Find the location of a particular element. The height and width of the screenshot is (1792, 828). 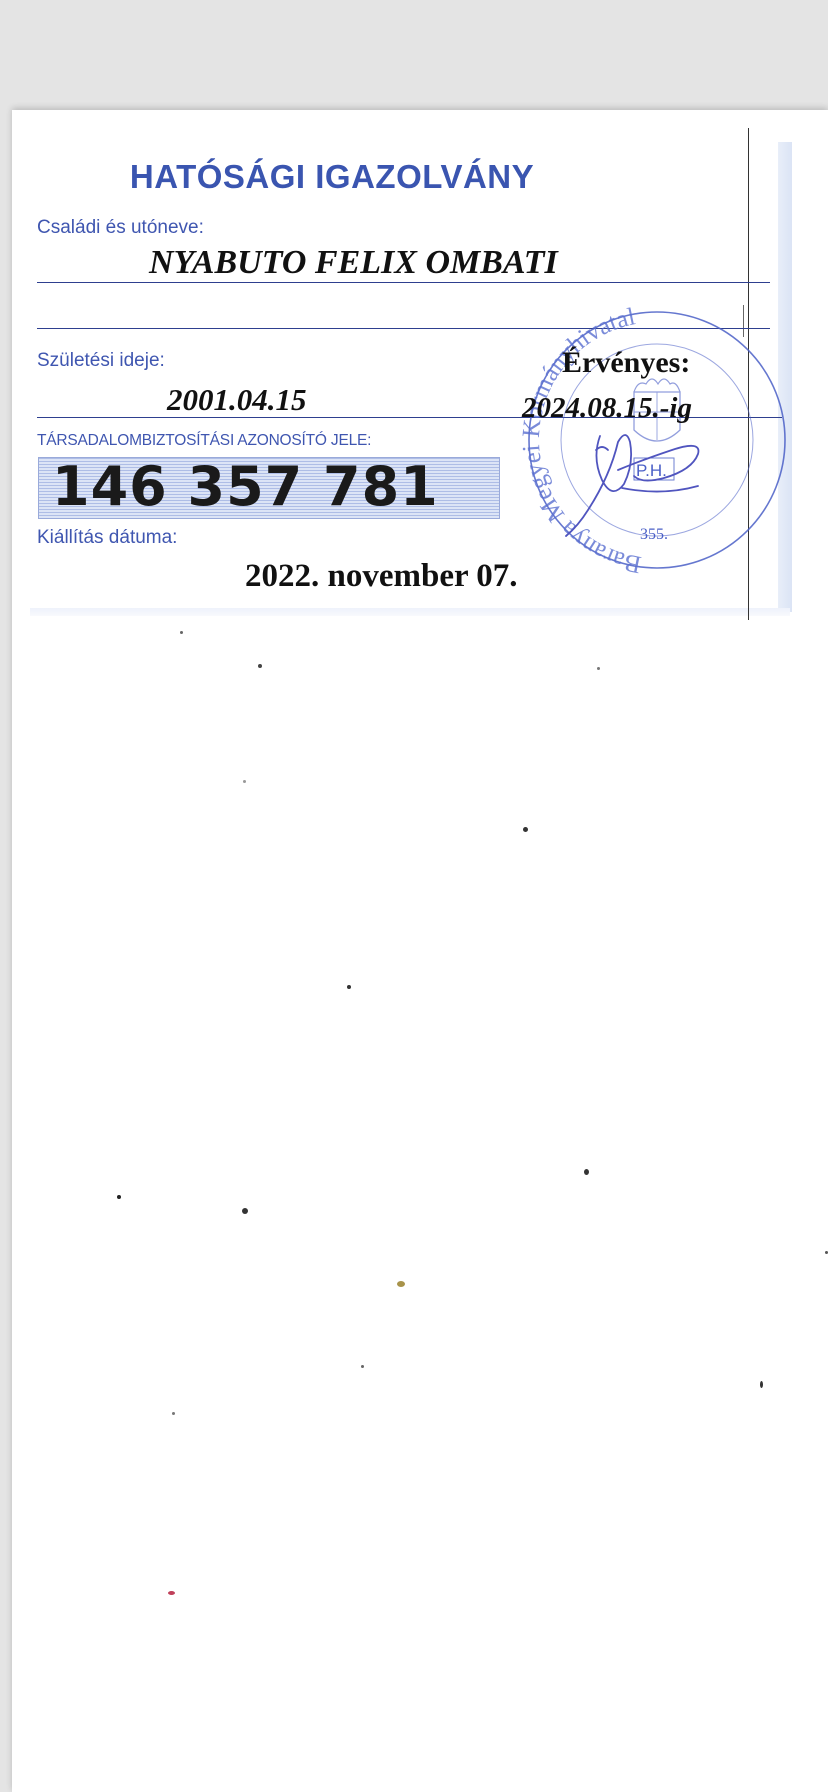

name-label: Családi és utóneve: is located at coordinates (120, 227).